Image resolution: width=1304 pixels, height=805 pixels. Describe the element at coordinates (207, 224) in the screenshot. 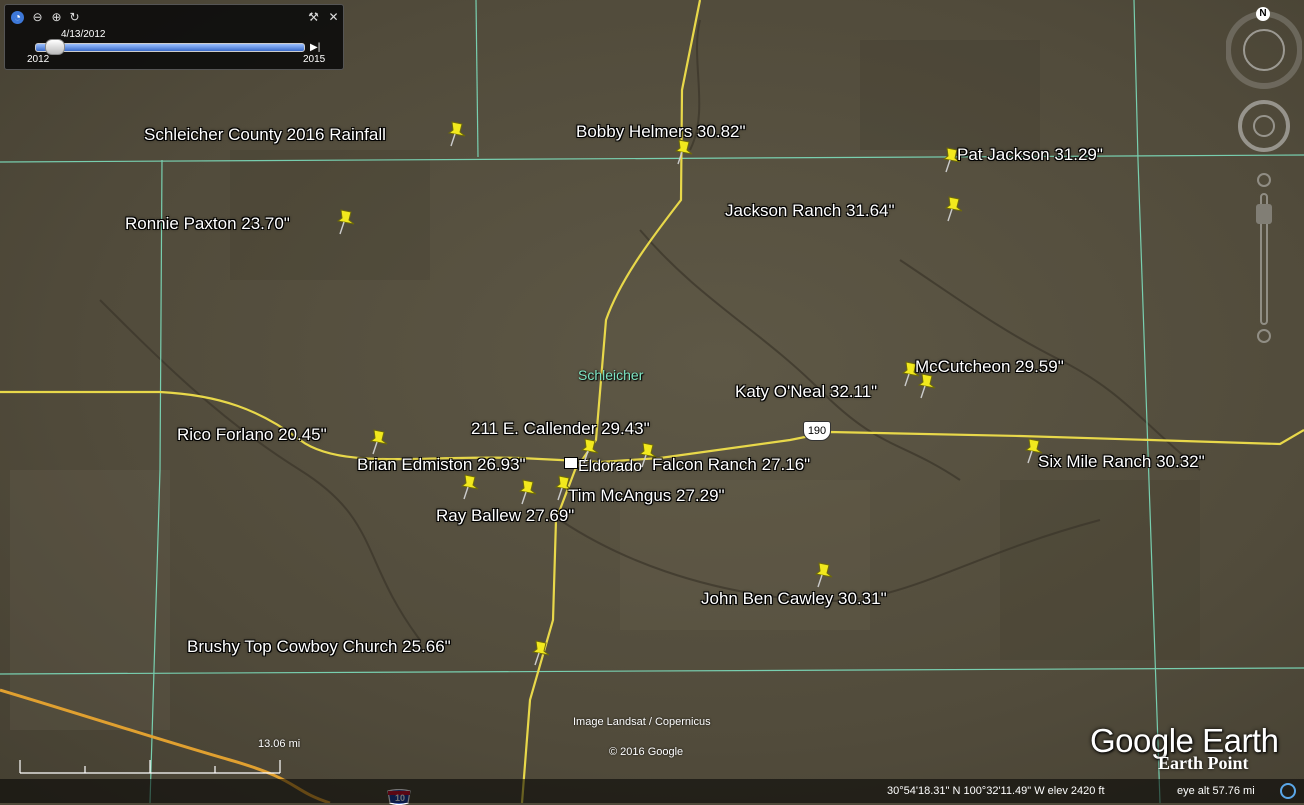

I see `placemark-label: Ronnie Paxton 23.70"` at that location.